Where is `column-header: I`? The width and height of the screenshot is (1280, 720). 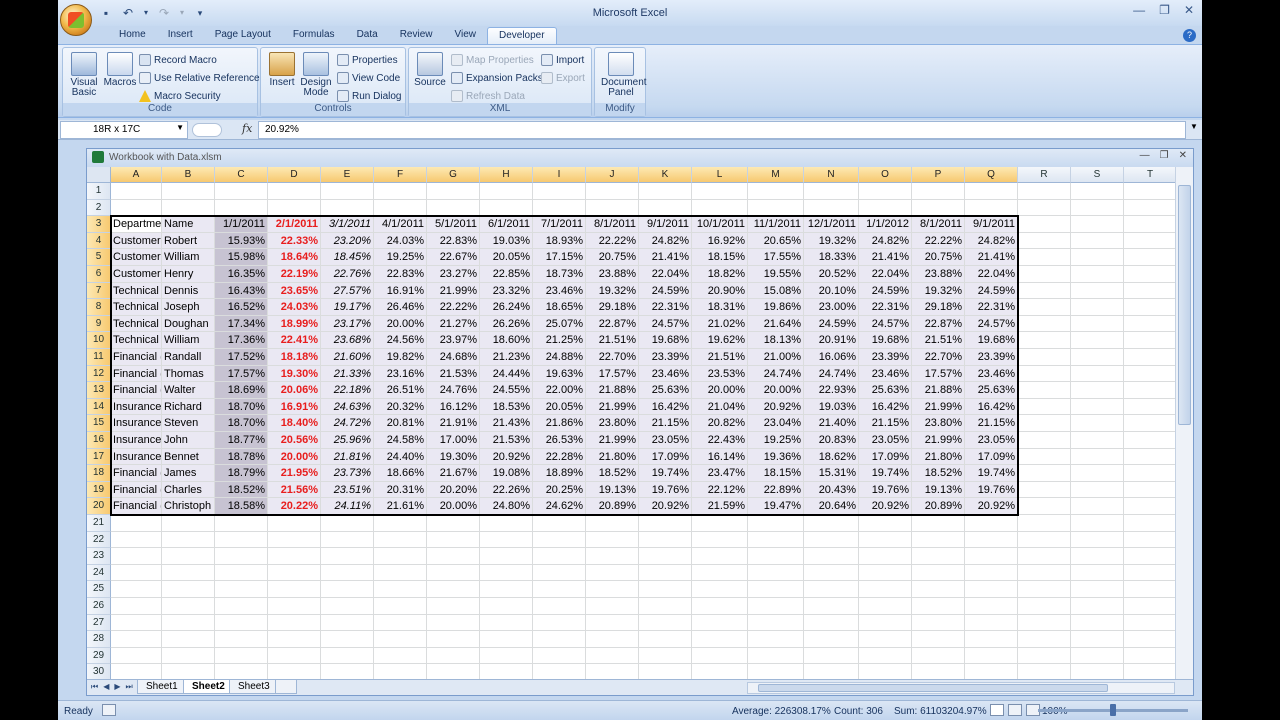 column-header: I is located at coordinates (559, 175).